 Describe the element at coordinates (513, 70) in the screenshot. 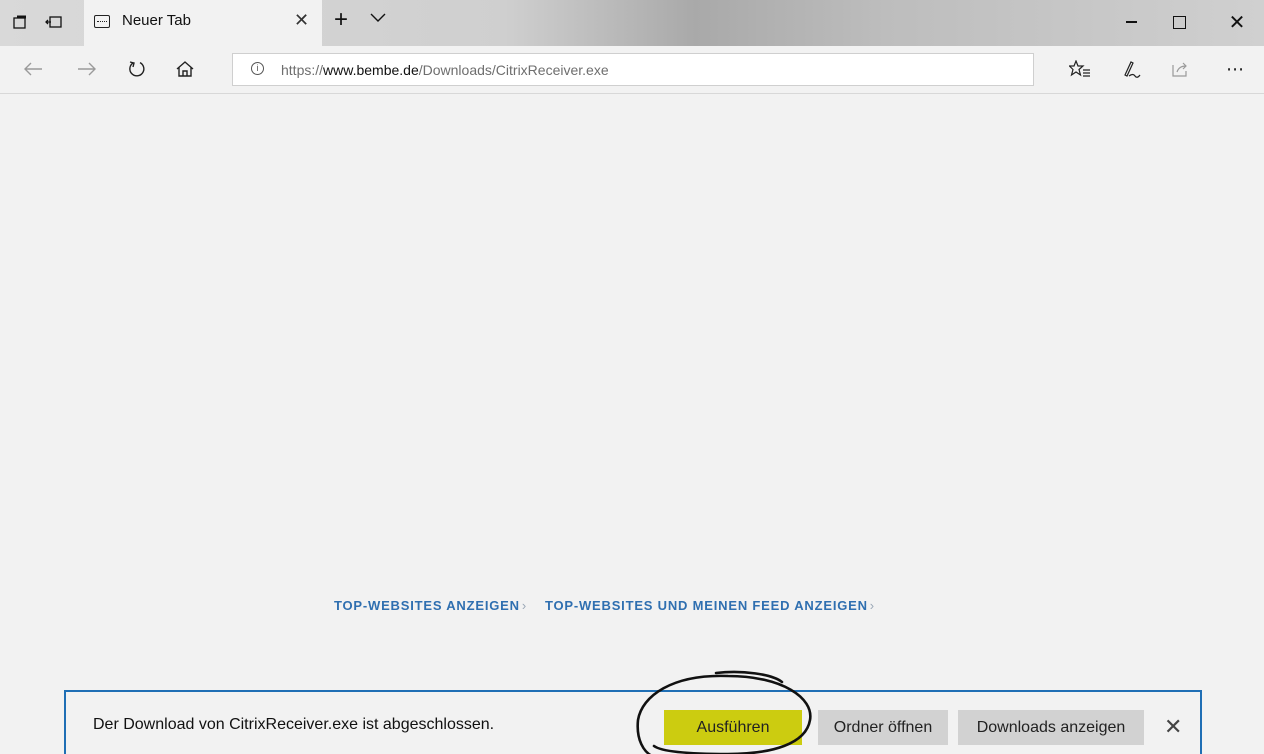

I see `url-path: /Downloads/CitrixReceiver.exe` at that location.